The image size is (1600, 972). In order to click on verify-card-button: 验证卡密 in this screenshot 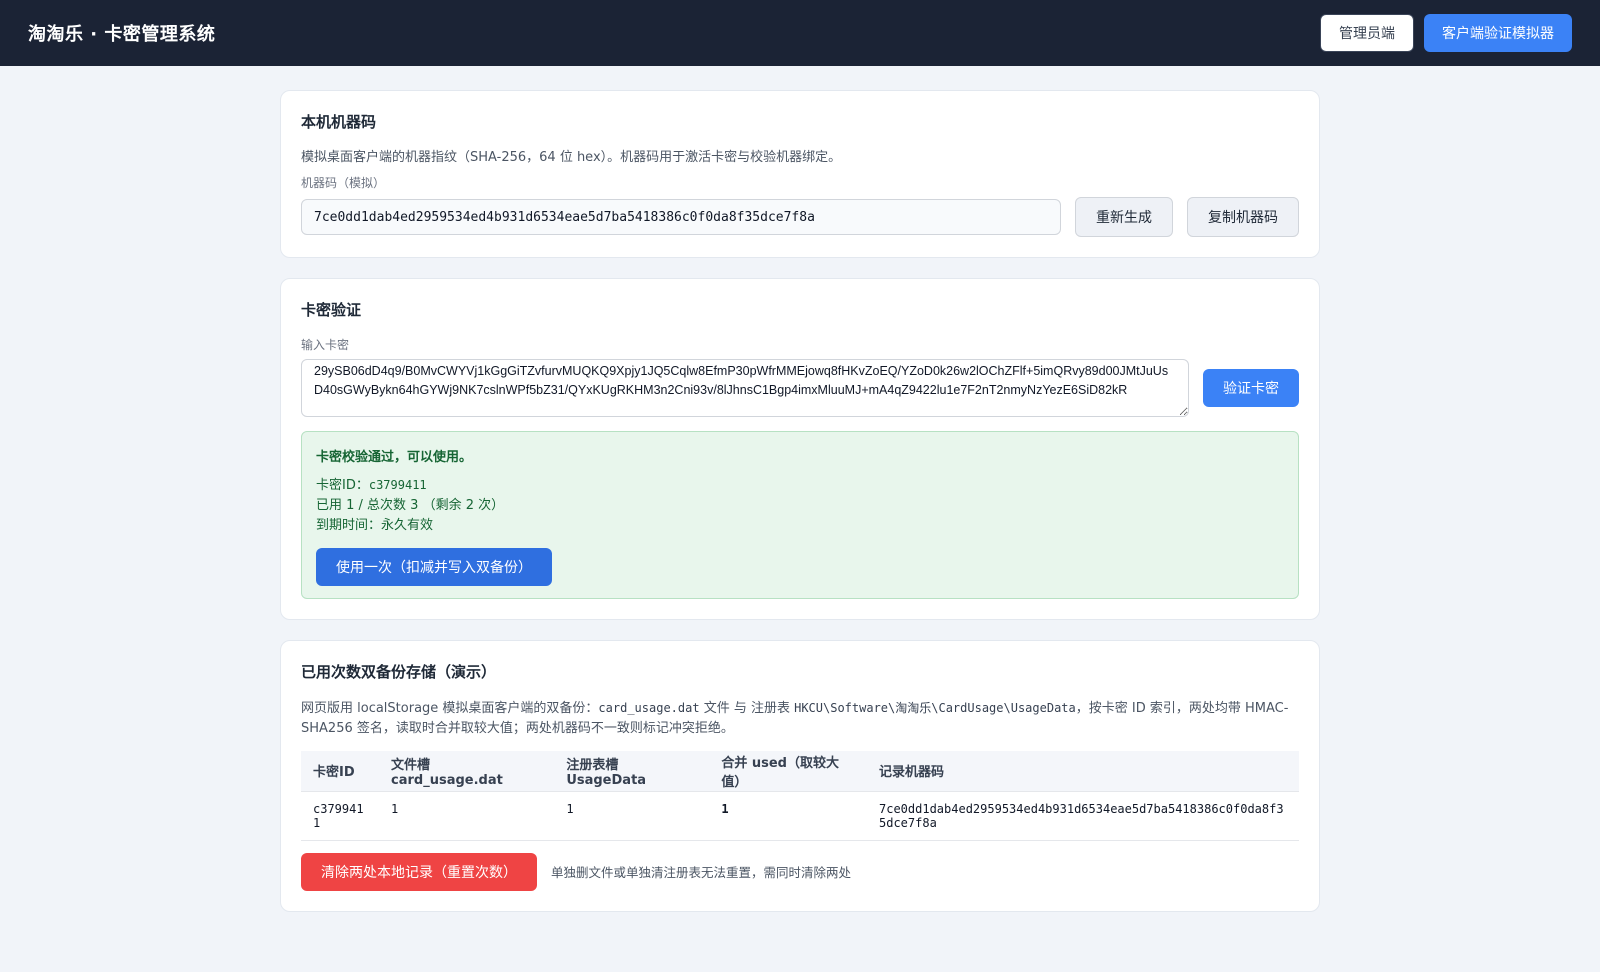, I will do `click(1251, 388)`.